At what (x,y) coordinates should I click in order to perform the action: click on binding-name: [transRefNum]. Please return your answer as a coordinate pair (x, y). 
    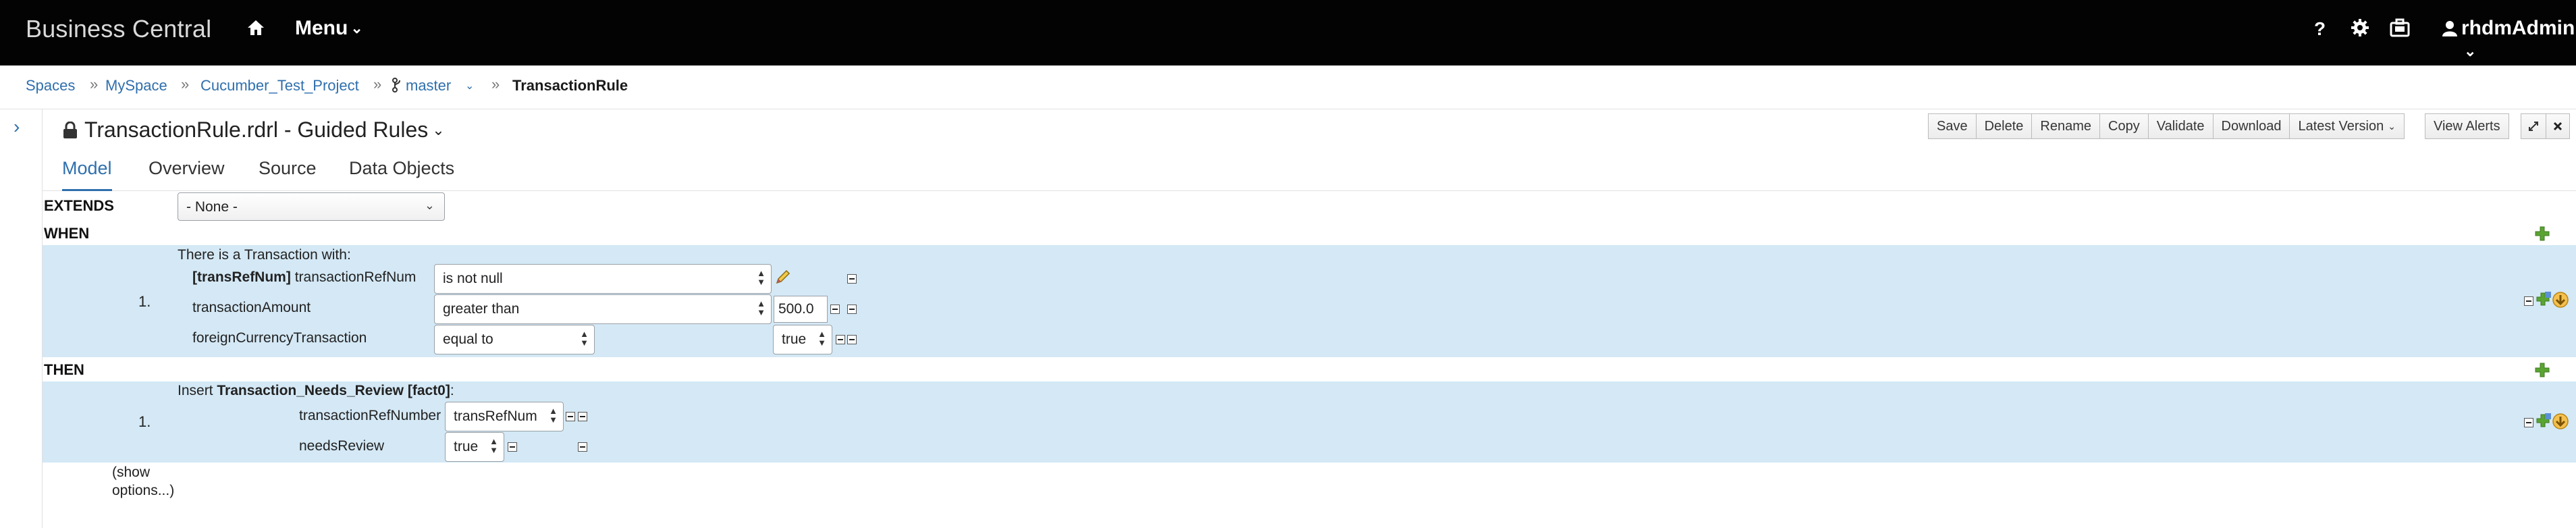
    Looking at the image, I should click on (241, 277).